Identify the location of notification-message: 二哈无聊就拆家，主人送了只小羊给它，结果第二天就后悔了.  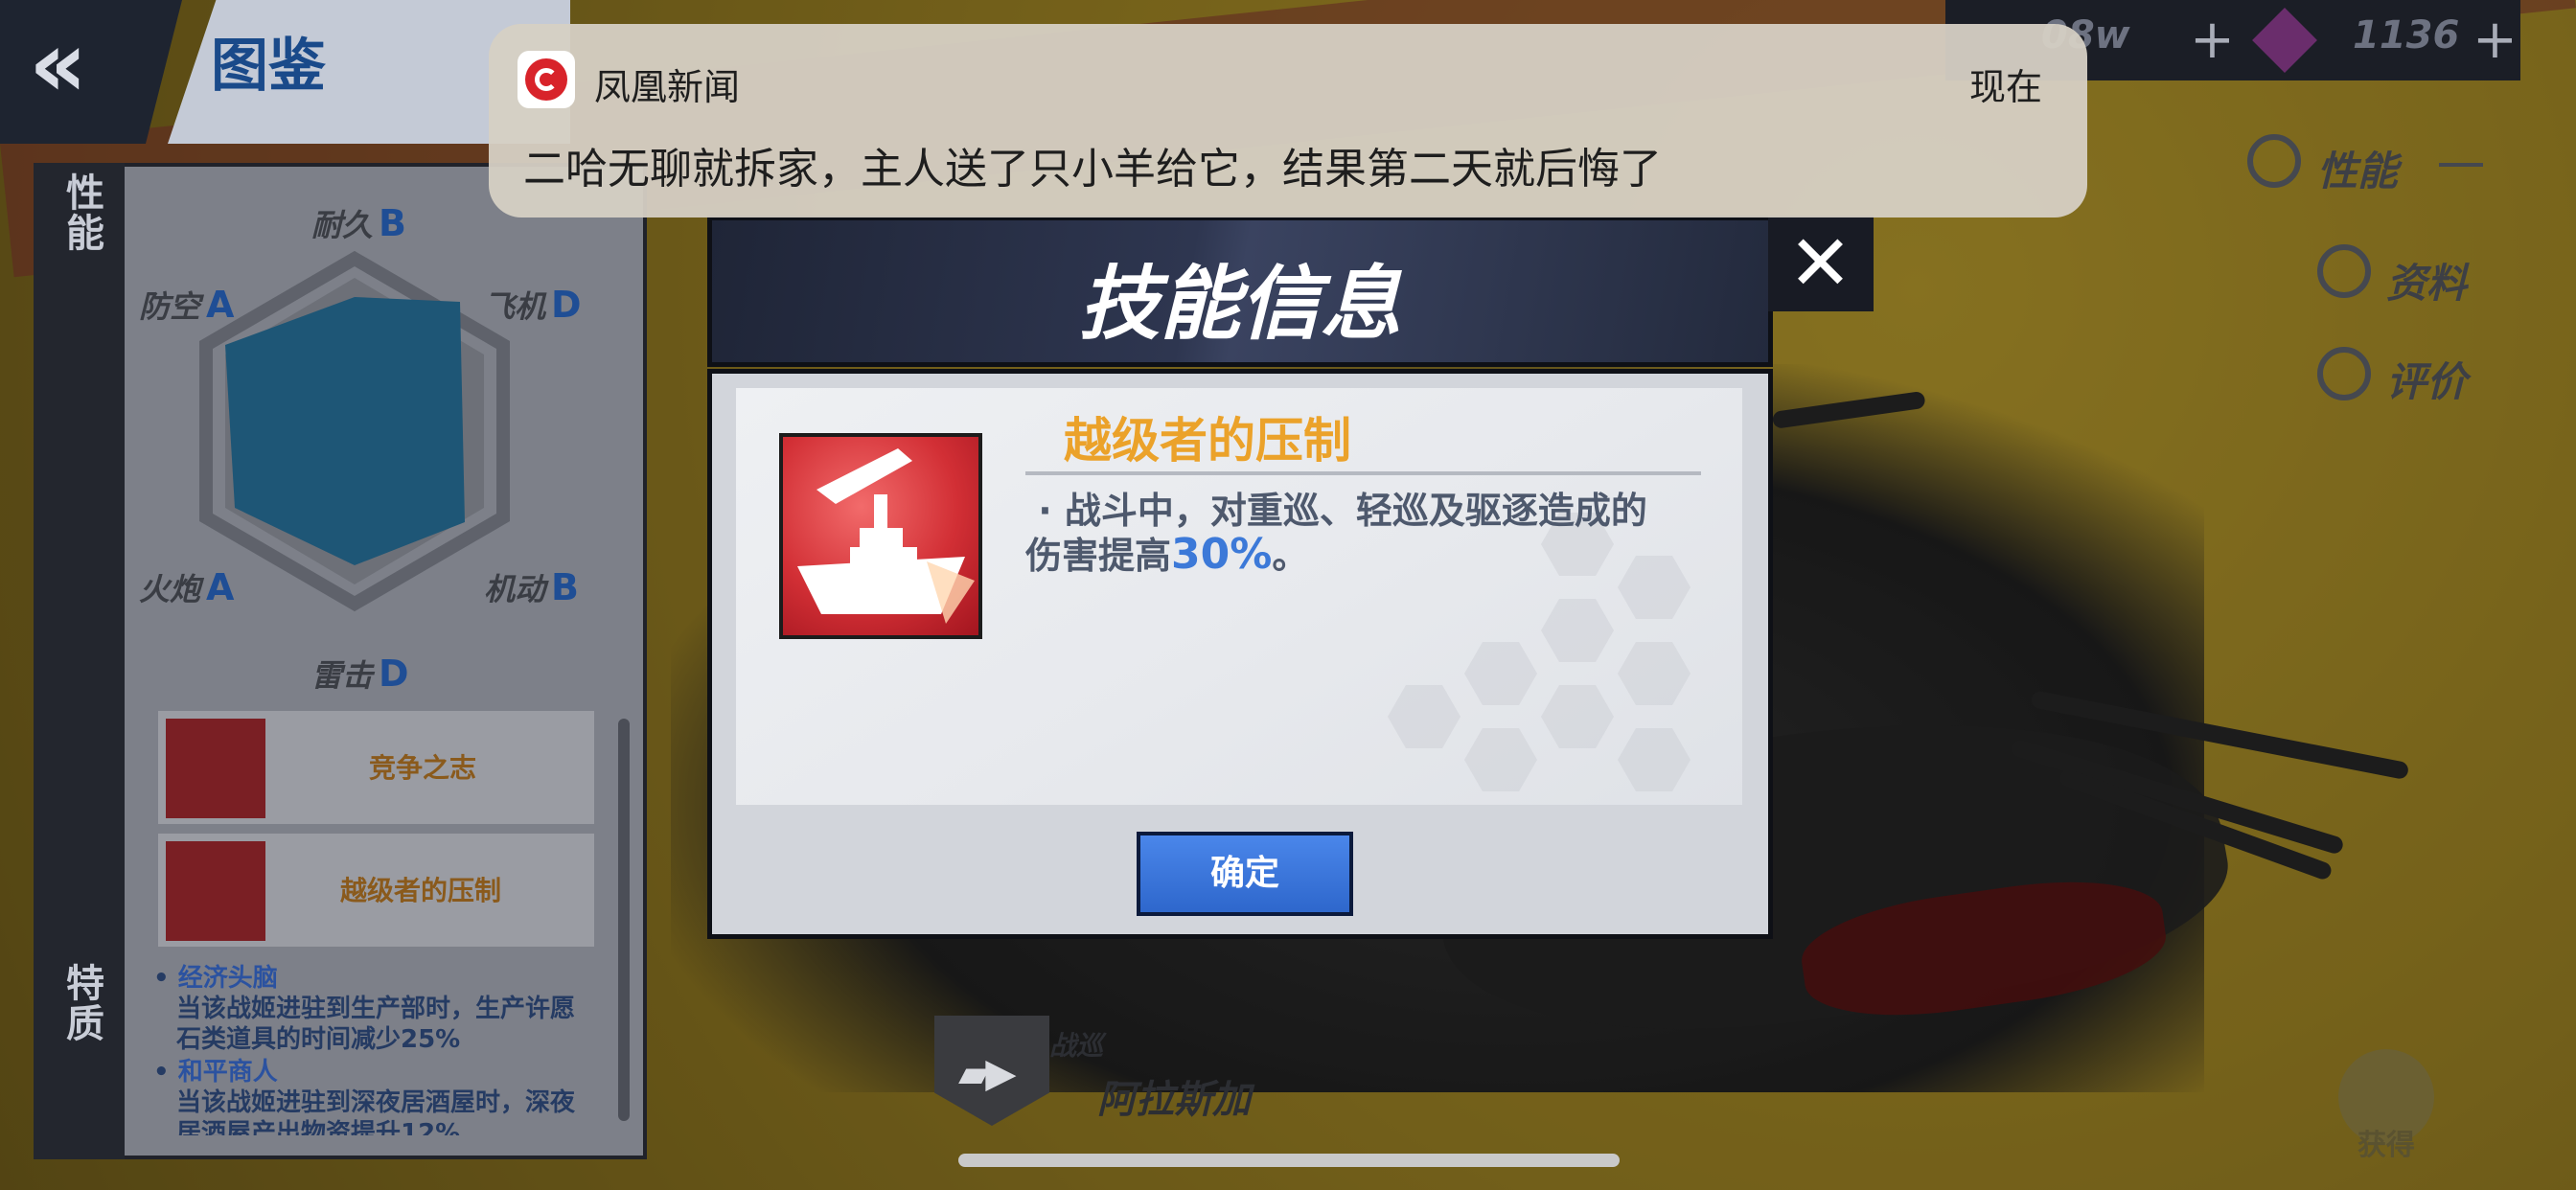
(1092, 170).